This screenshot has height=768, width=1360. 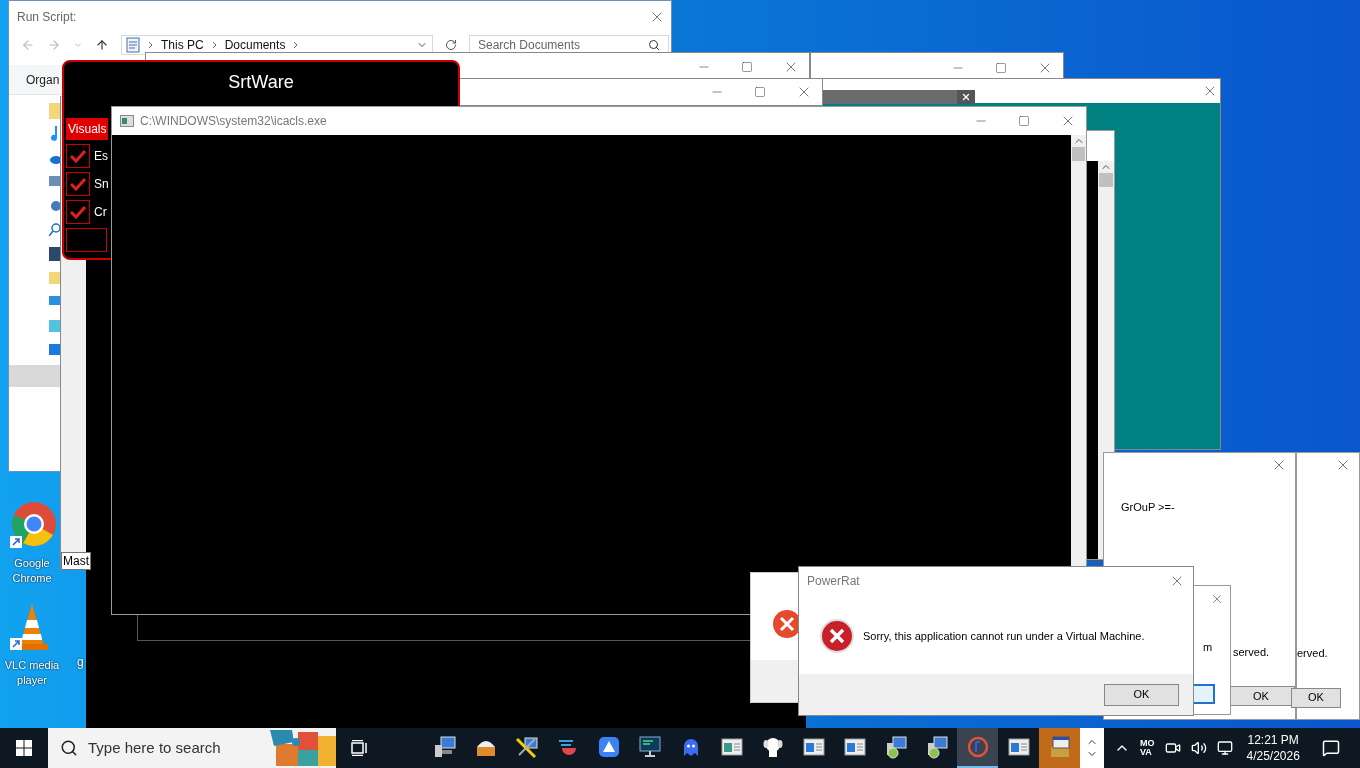 I want to click on task-view-icon, so click(x=360, y=748).